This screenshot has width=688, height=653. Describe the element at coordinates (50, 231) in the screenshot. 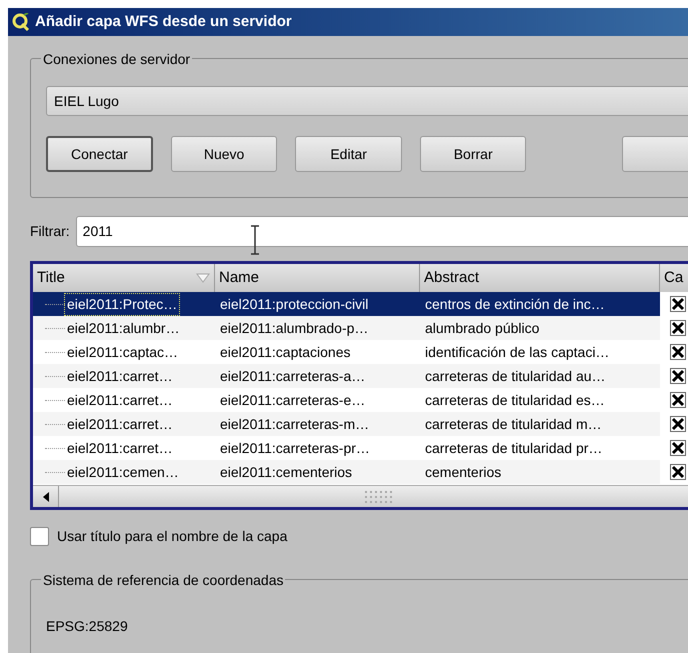

I see `filter-label: Filtrar:` at that location.